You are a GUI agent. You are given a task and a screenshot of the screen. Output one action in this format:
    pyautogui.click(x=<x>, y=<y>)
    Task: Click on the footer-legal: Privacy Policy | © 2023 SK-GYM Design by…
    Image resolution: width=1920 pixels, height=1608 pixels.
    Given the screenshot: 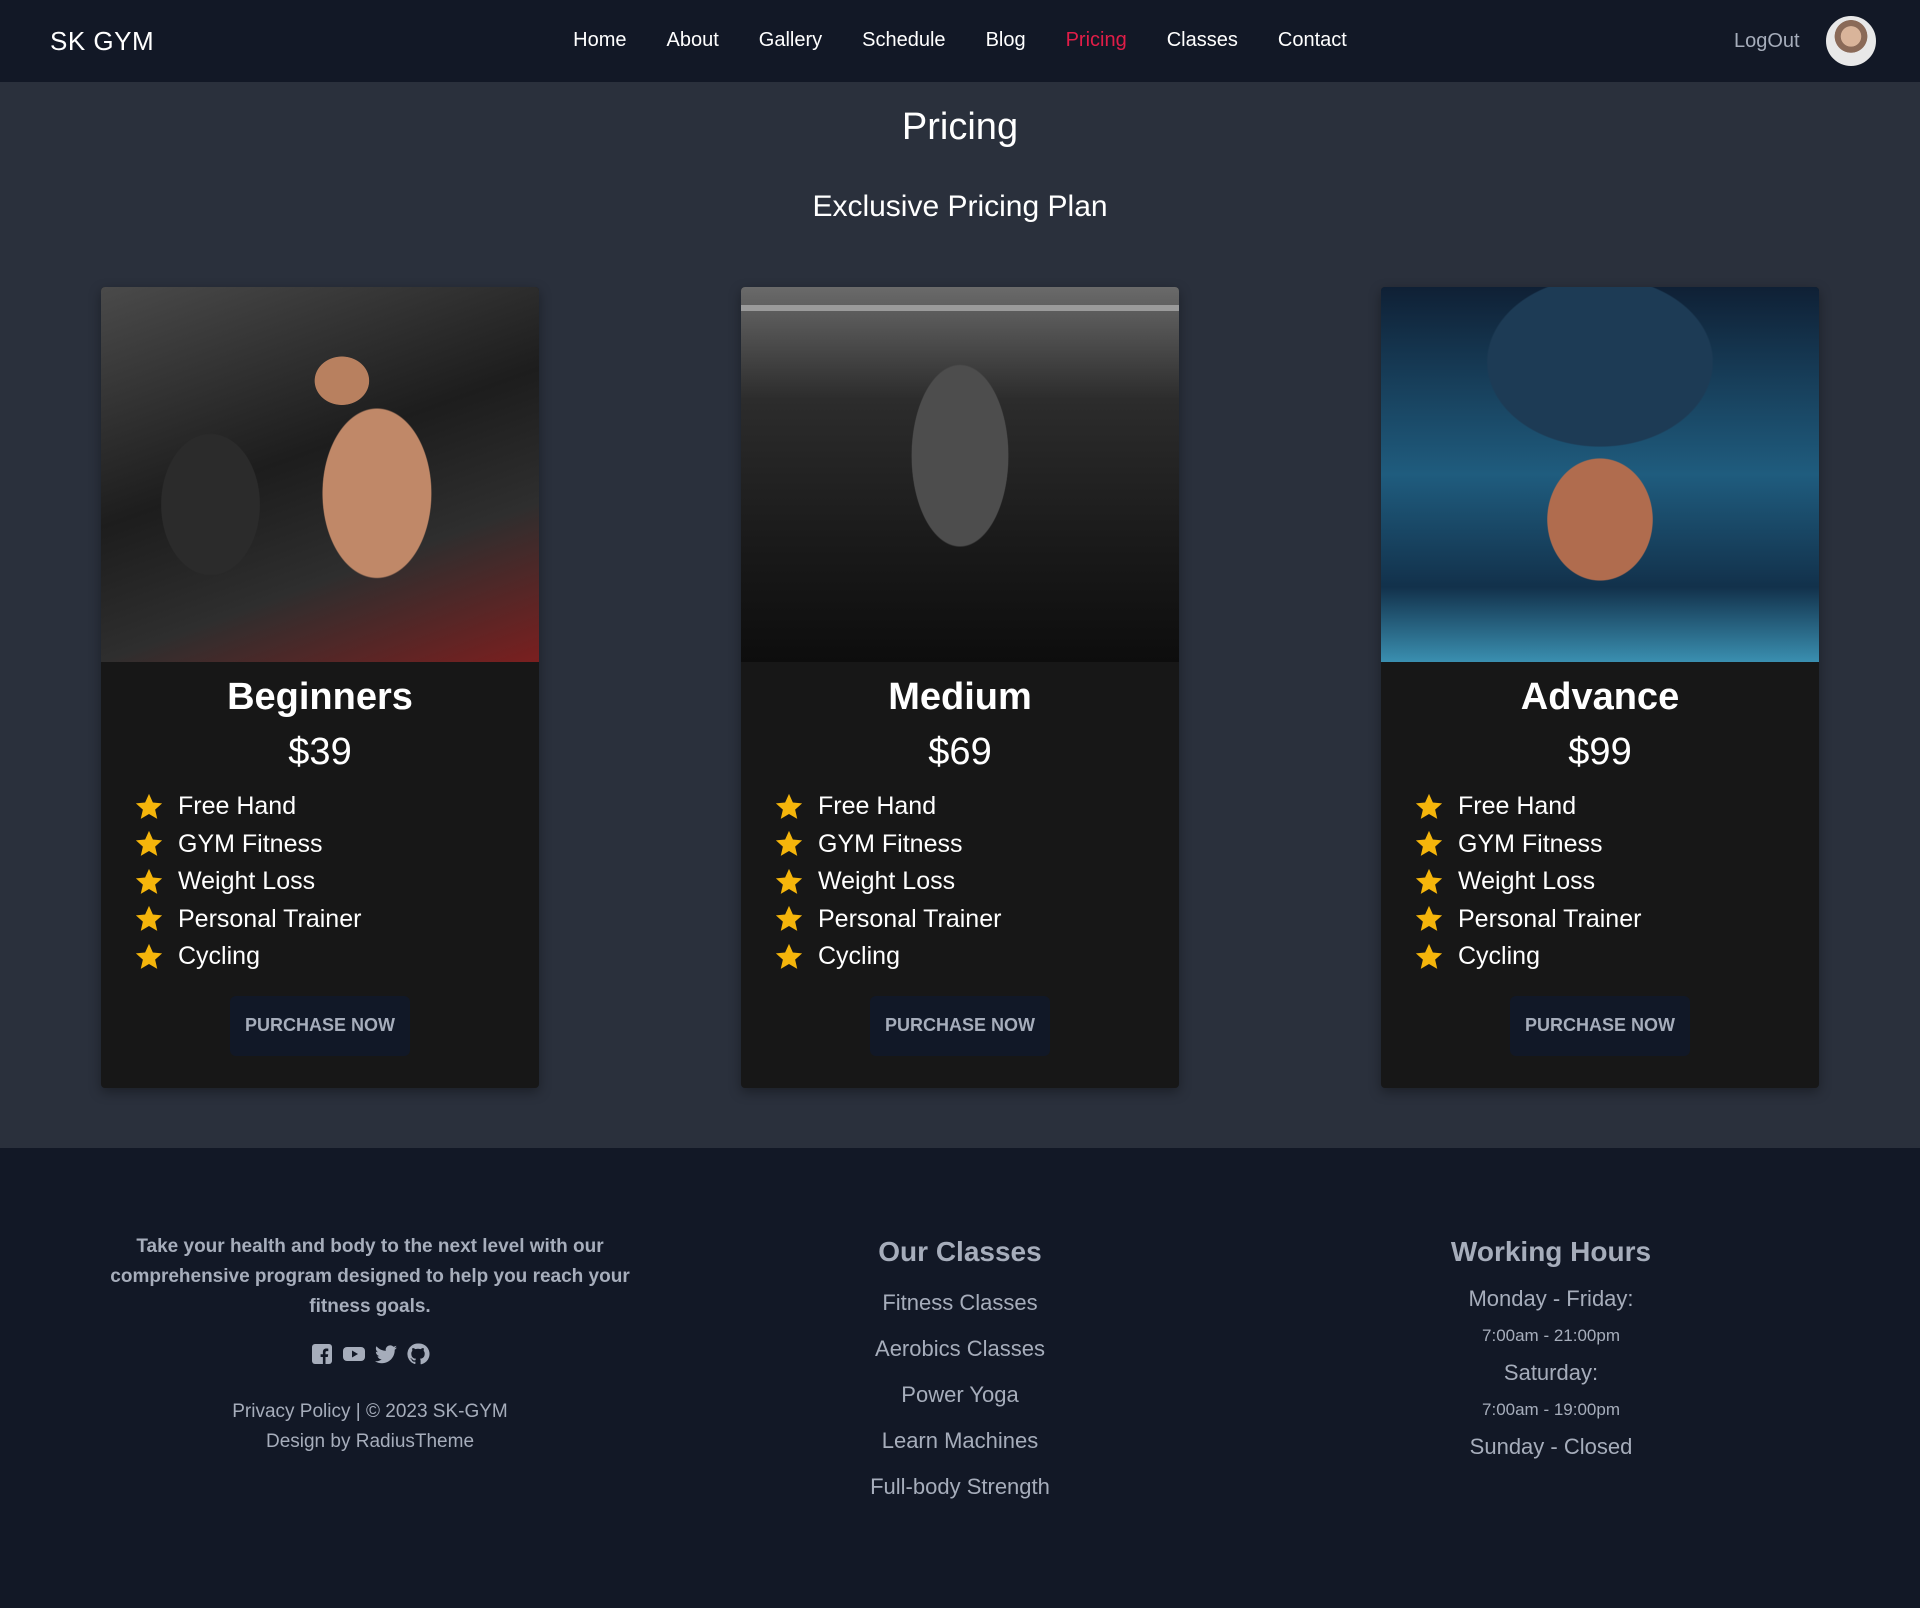 What is the action you would take?
    pyautogui.click(x=370, y=1427)
    